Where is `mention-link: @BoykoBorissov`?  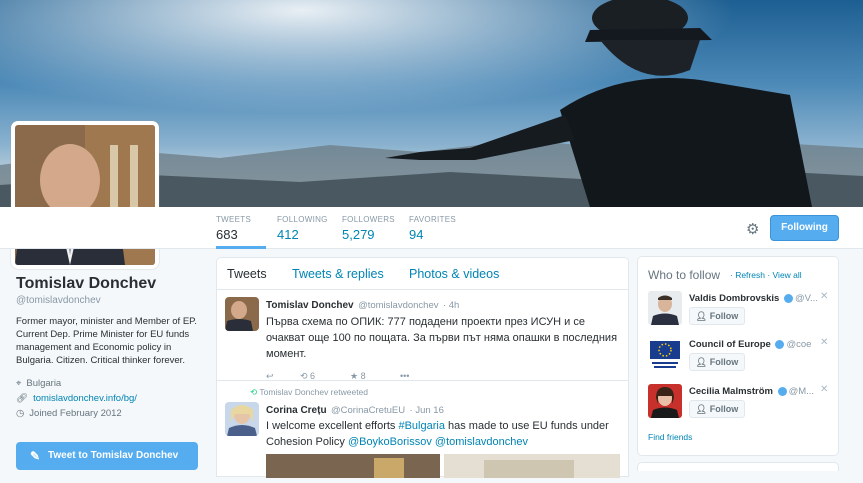 mention-link: @BoykoBorissov is located at coordinates (390, 442).